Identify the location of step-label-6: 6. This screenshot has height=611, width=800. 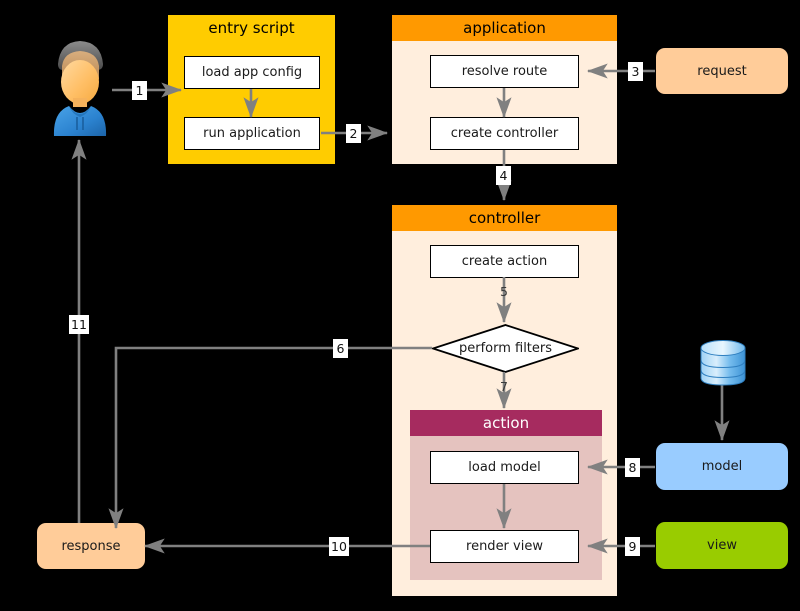
(340, 348).